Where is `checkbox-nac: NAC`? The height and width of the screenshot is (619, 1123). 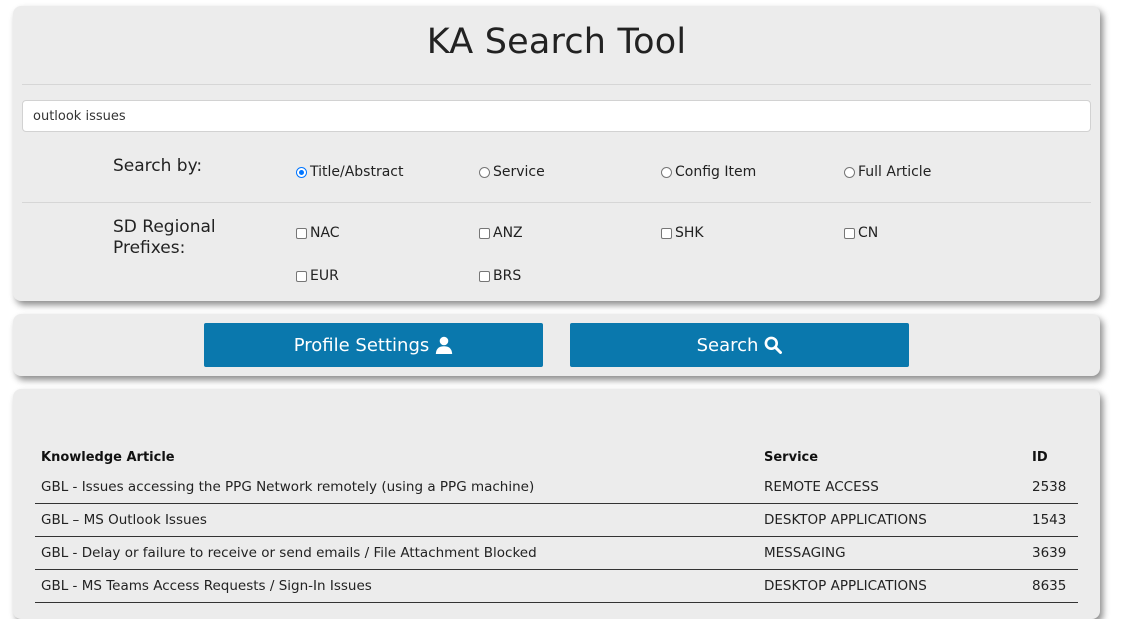
checkbox-nac: NAC is located at coordinates (318, 233).